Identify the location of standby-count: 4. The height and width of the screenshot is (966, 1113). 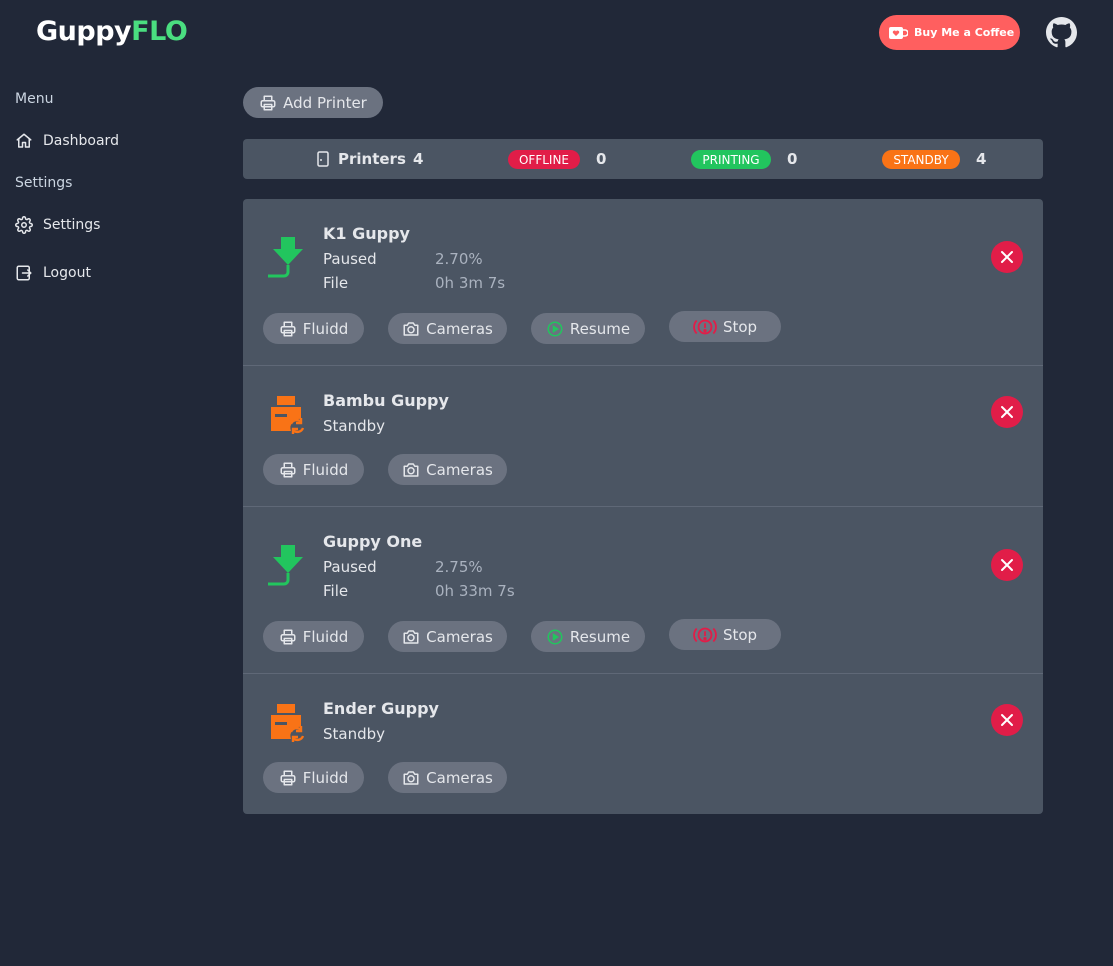
(981, 159).